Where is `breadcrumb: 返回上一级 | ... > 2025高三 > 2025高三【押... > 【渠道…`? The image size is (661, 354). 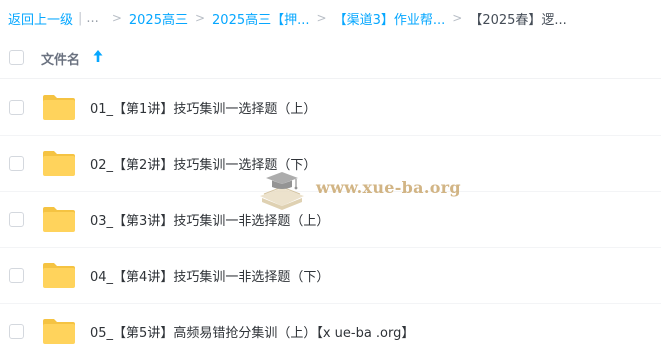 breadcrumb: 返回上一级 | ... > 2025高三 > 2025高三【押... > 【渠道… is located at coordinates (330, 18).